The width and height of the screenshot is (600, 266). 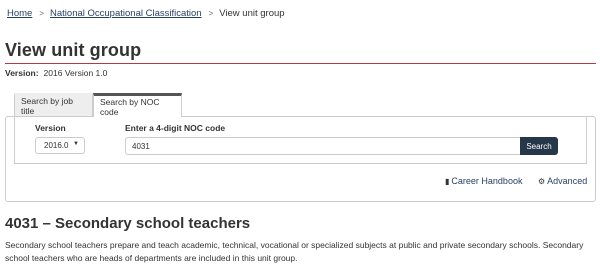 What do you see at coordinates (322, 146) in the screenshot?
I see `noc-code-input: 4031` at bounding box center [322, 146].